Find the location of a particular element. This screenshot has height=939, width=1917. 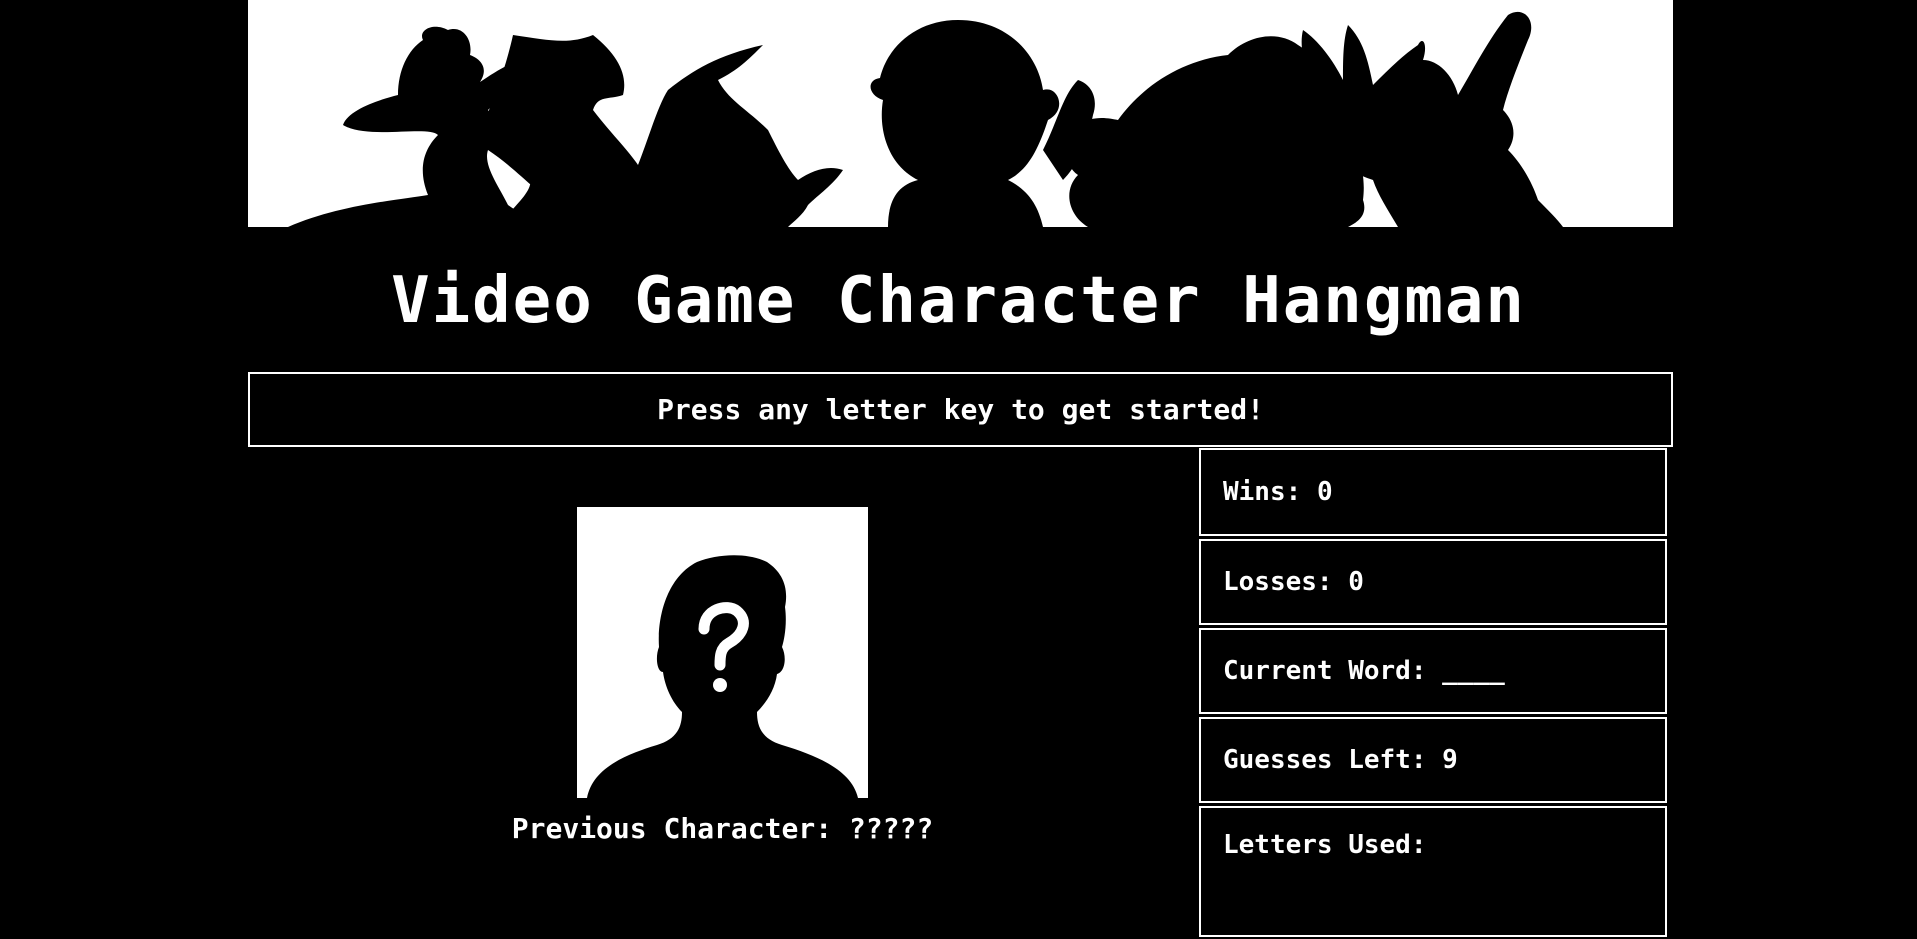

previous-character-label: Previous Character: is located at coordinates (672, 828).